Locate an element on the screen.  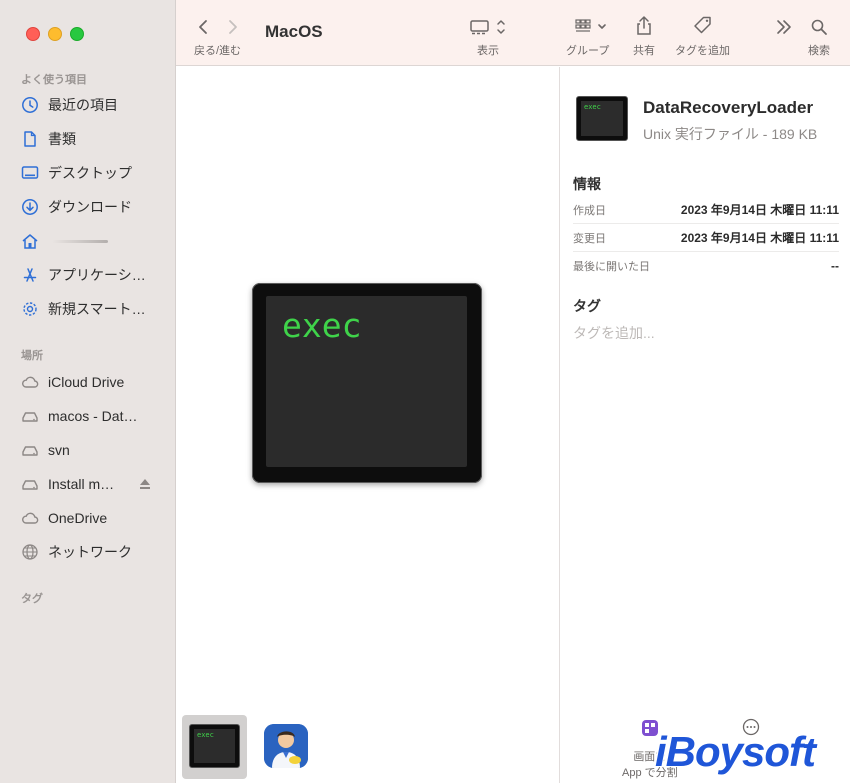
back-forward-control: 戻る/進む is located at coordinates (217, 38).